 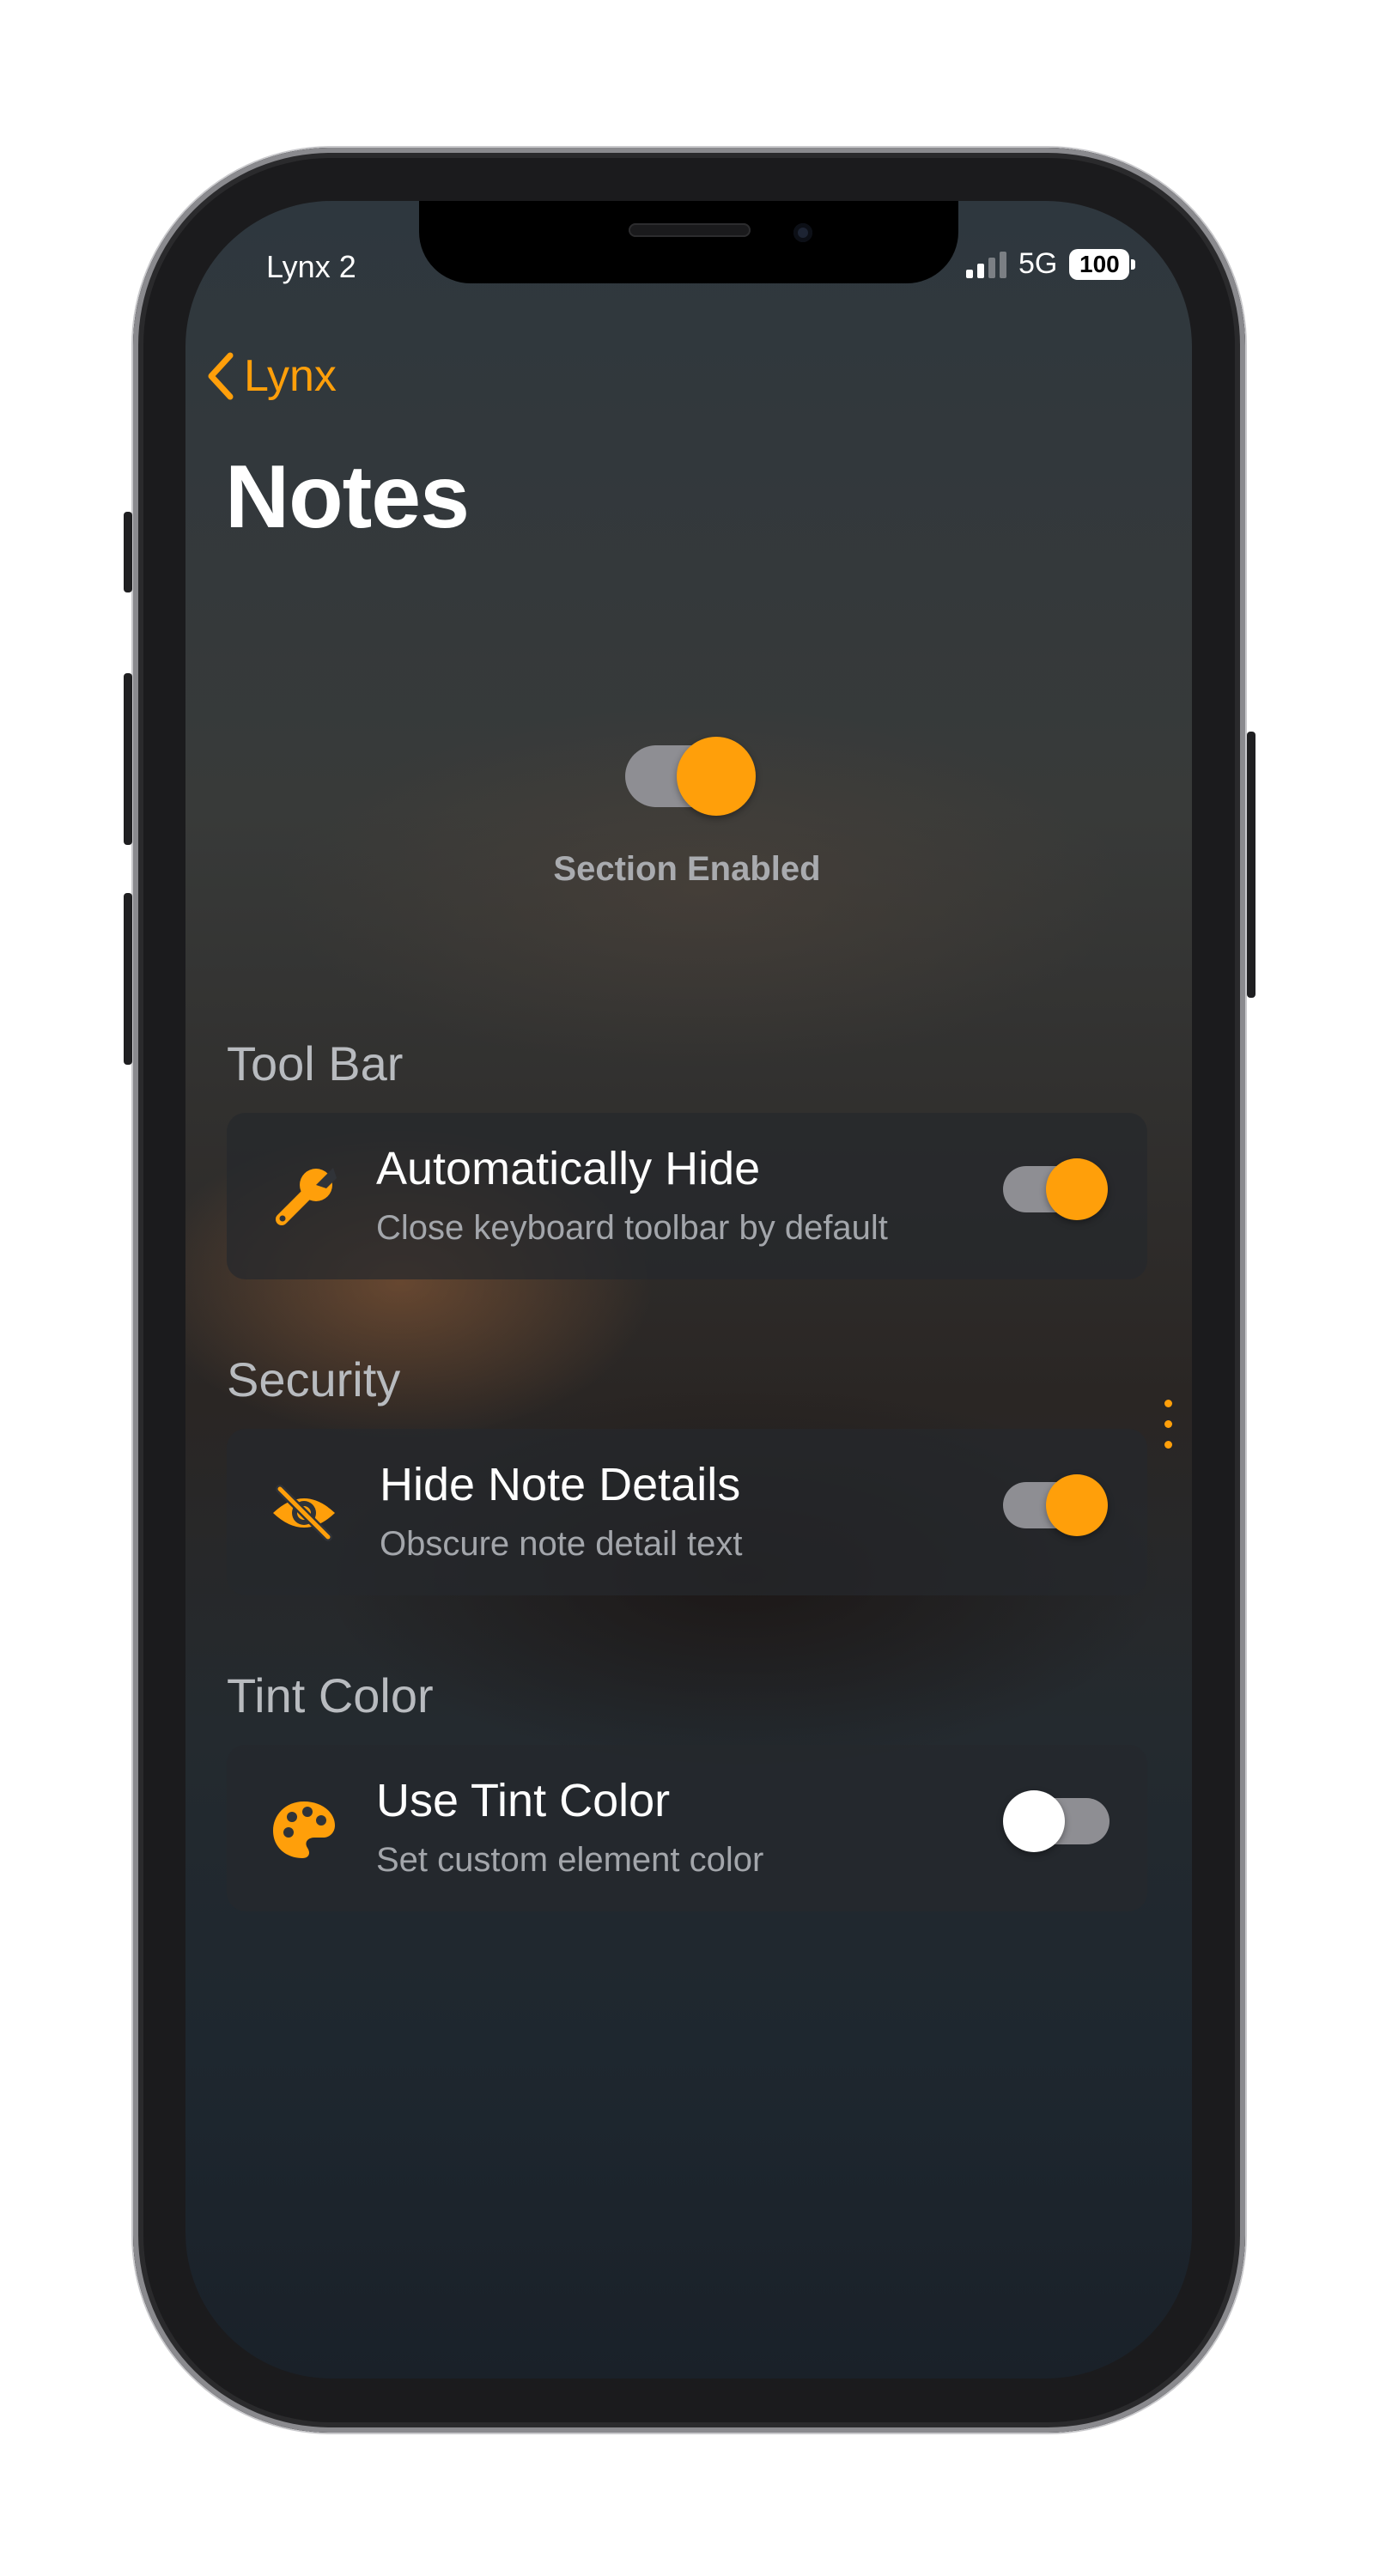 What do you see at coordinates (687, 1828) in the screenshot?
I see `setting-row-use-tint-color: Use Tint Color Set custom element color` at bounding box center [687, 1828].